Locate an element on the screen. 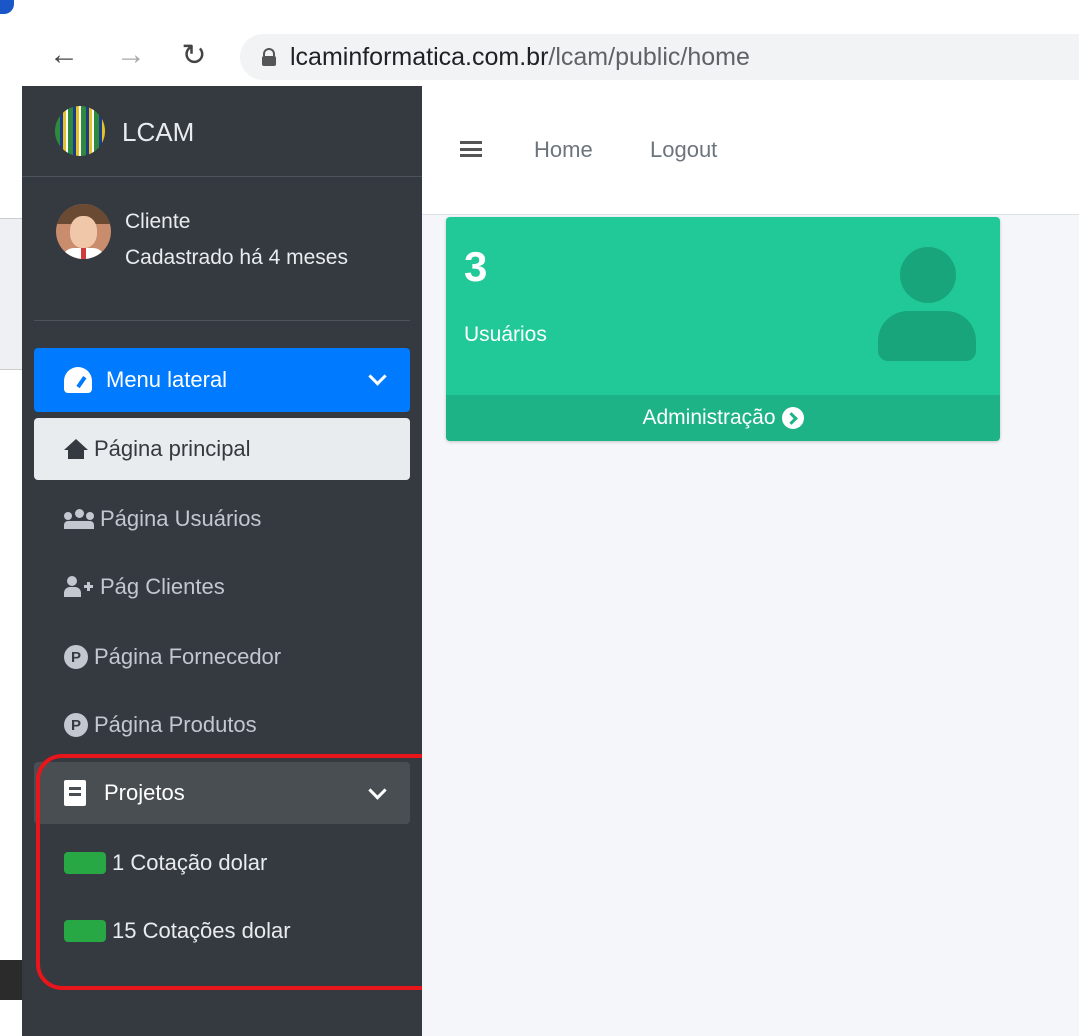 The image size is (1079, 1036). brand-logo-icon is located at coordinates (80, 131).